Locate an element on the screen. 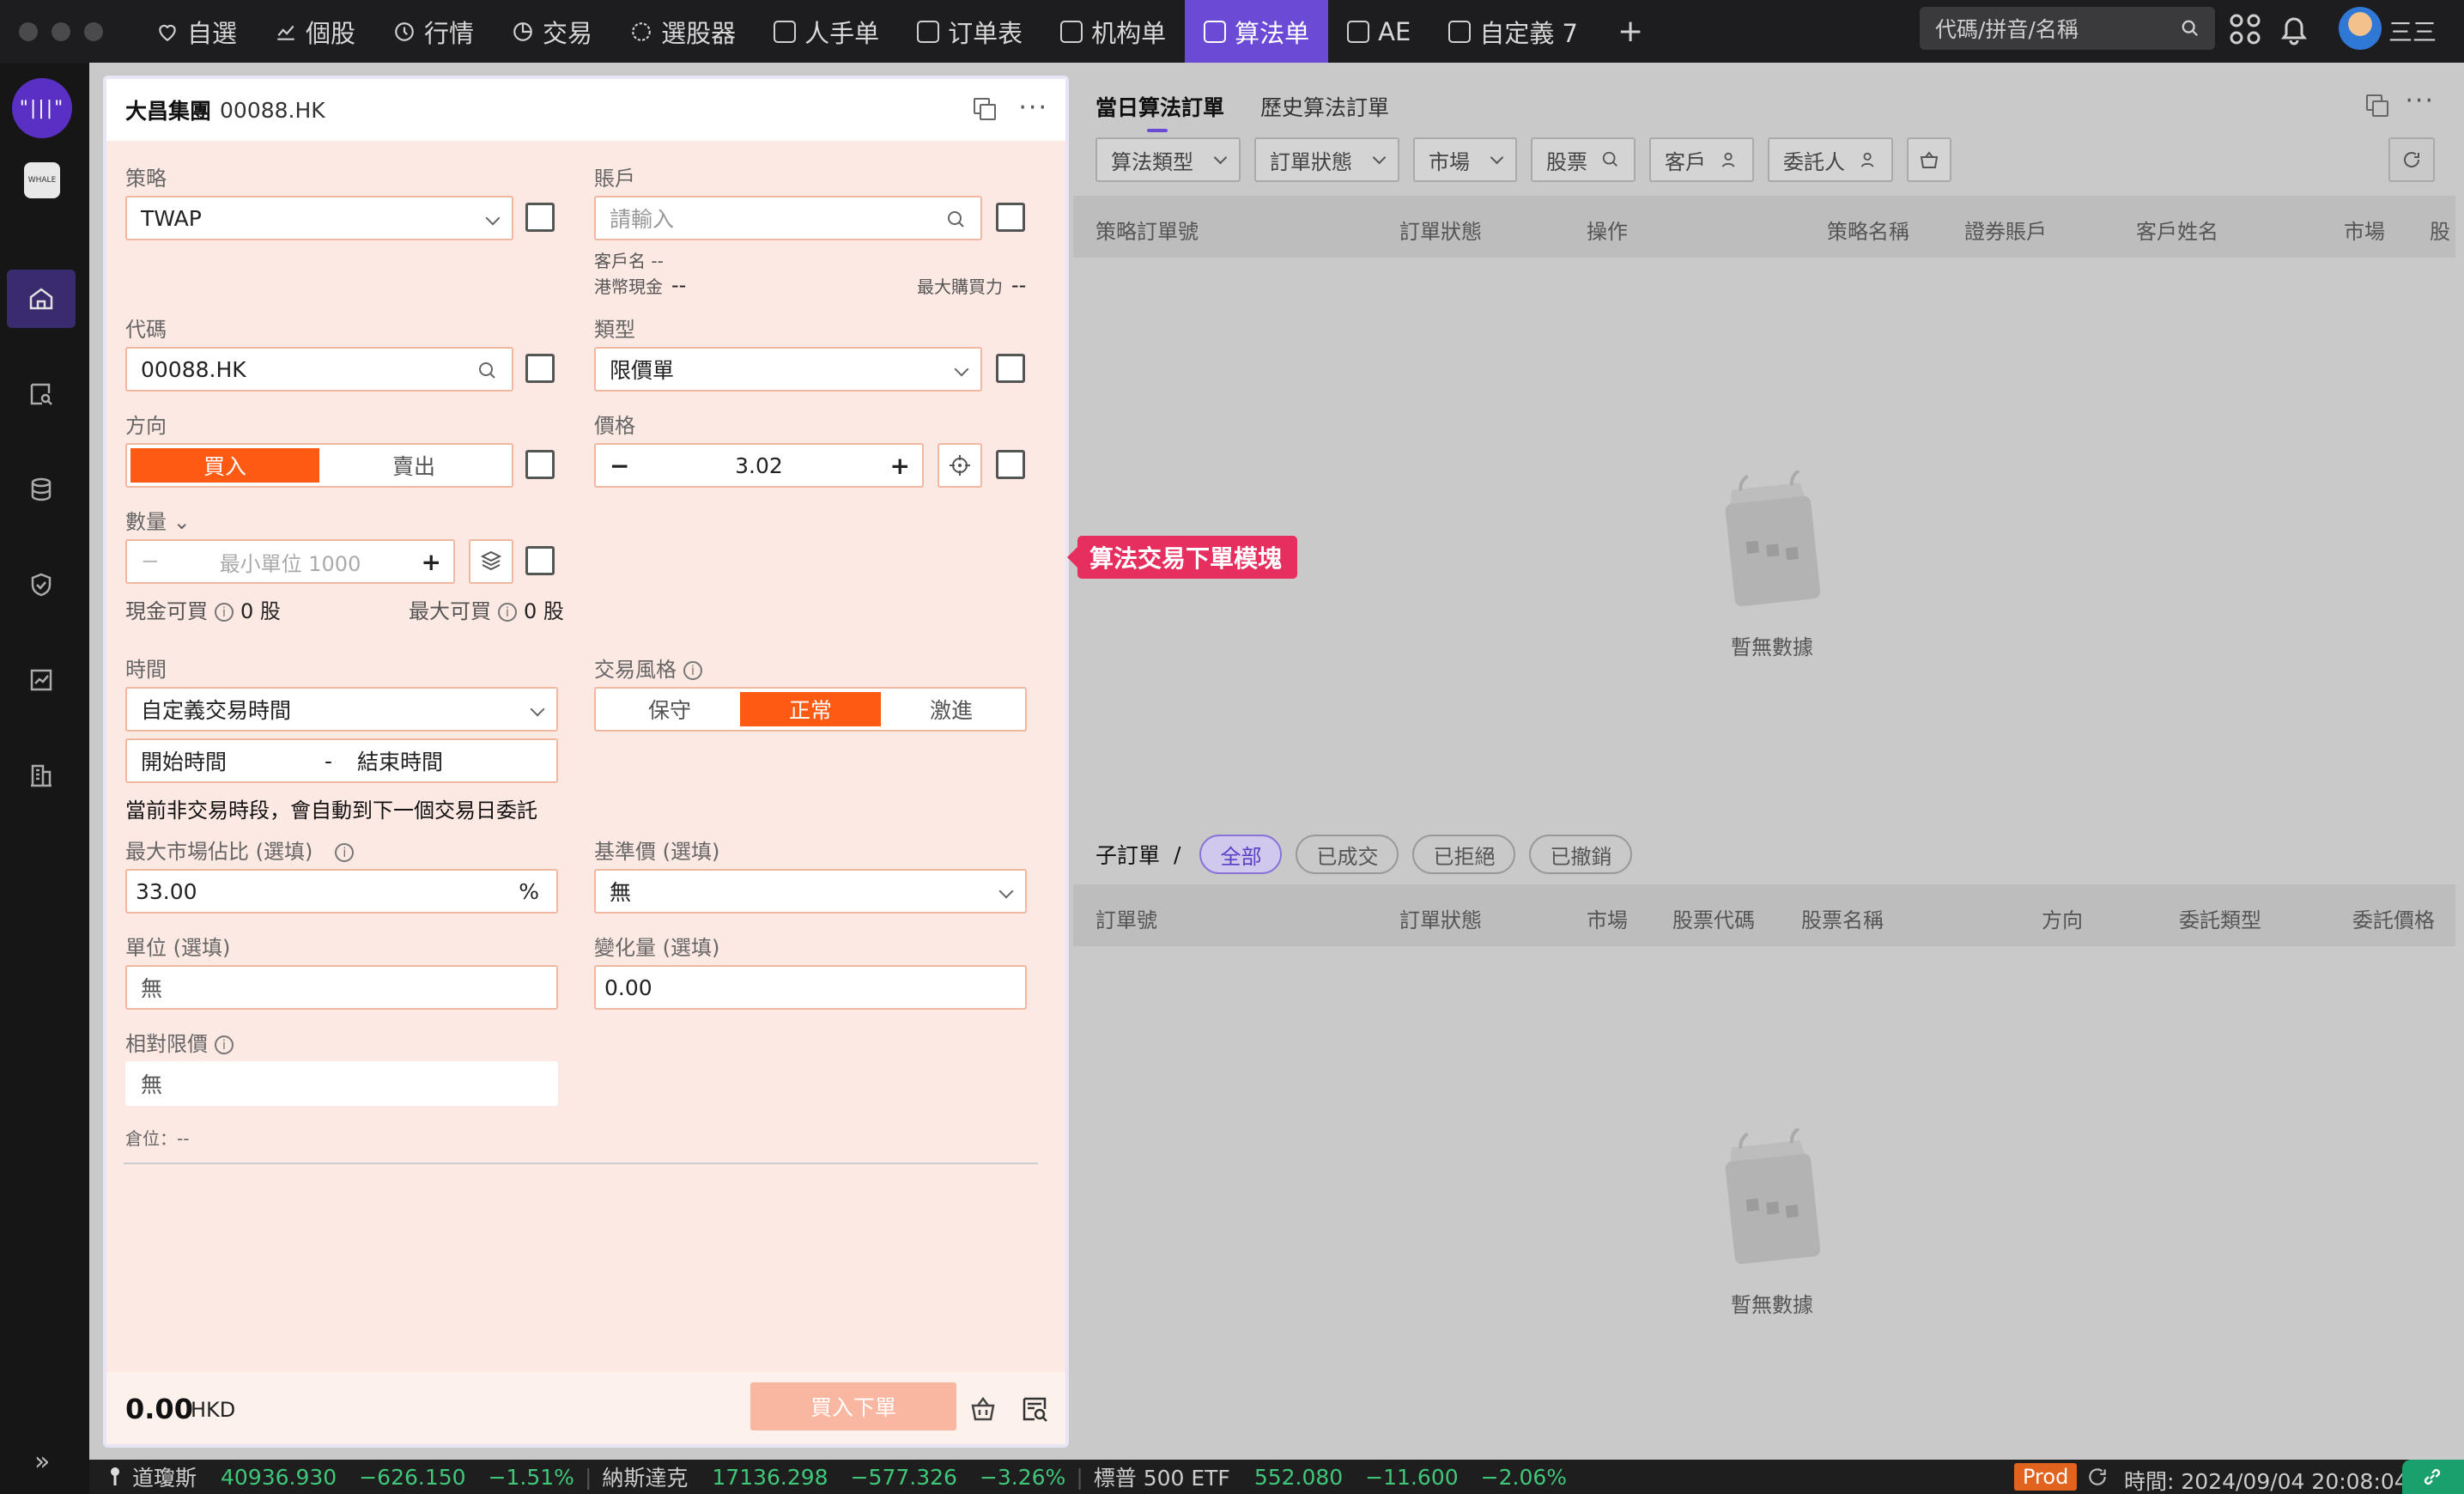 The width and height of the screenshot is (2464, 1494). max-market-input: 33.00 % is located at coordinates (341, 892).